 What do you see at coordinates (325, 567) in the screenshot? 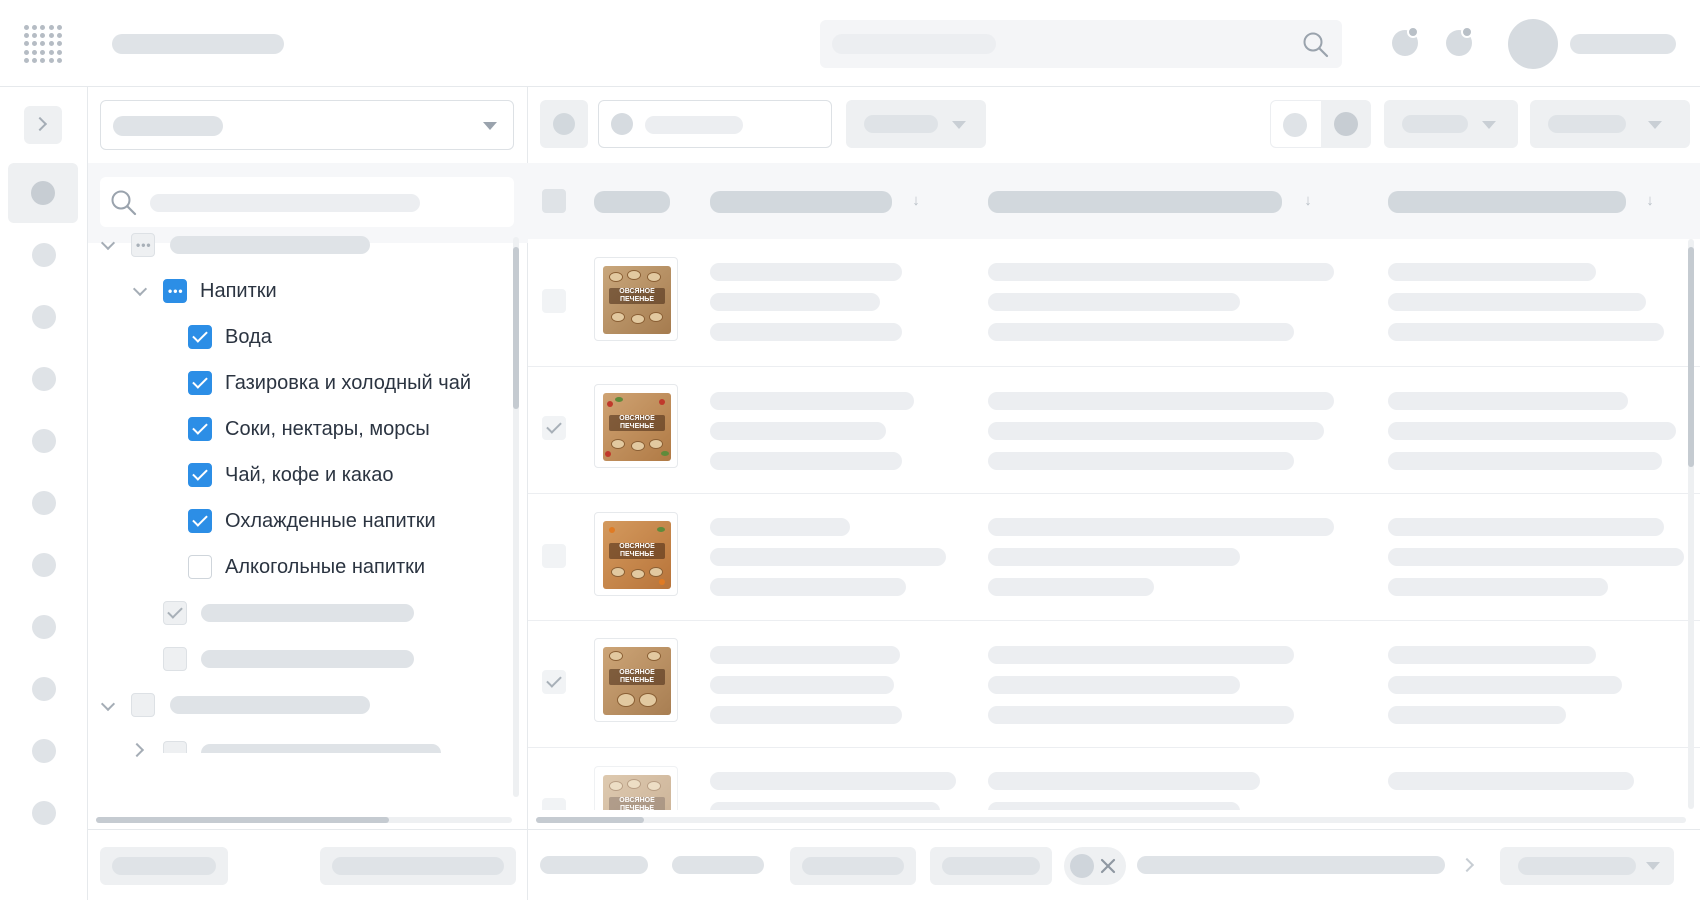
I see `tree-item-label: Алкогольные напитки` at bounding box center [325, 567].